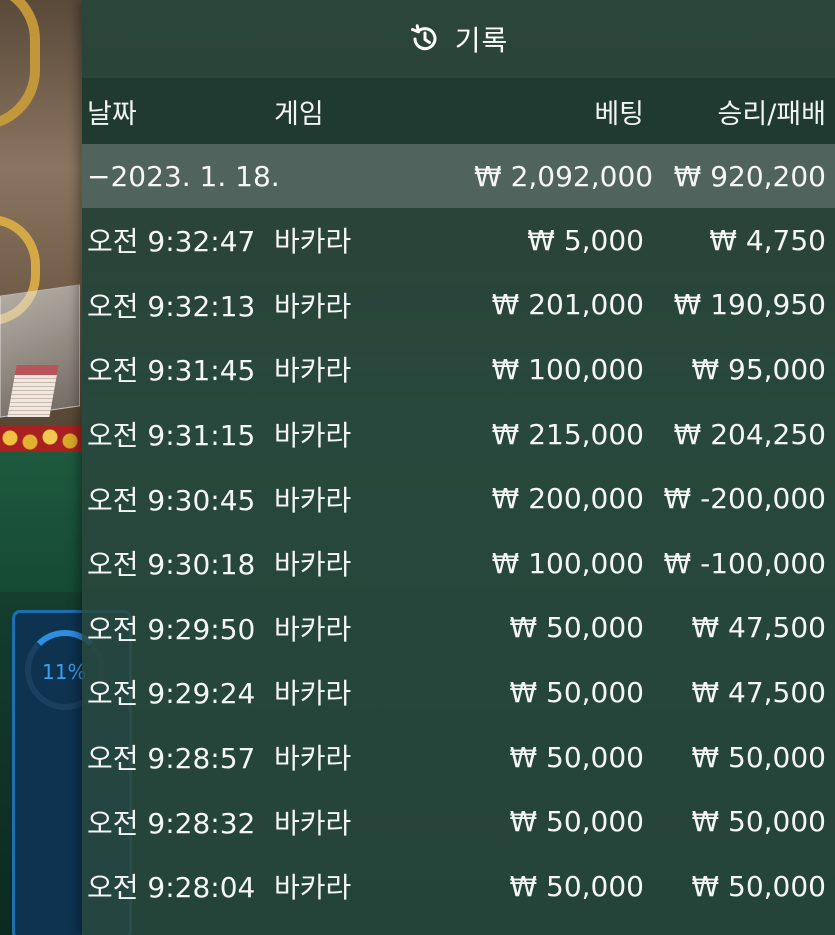 The image size is (835, 935). What do you see at coordinates (171, 694) in the screenshot?
I see `row-time: 오전 9:29:24` at bounding box center [171, 694].